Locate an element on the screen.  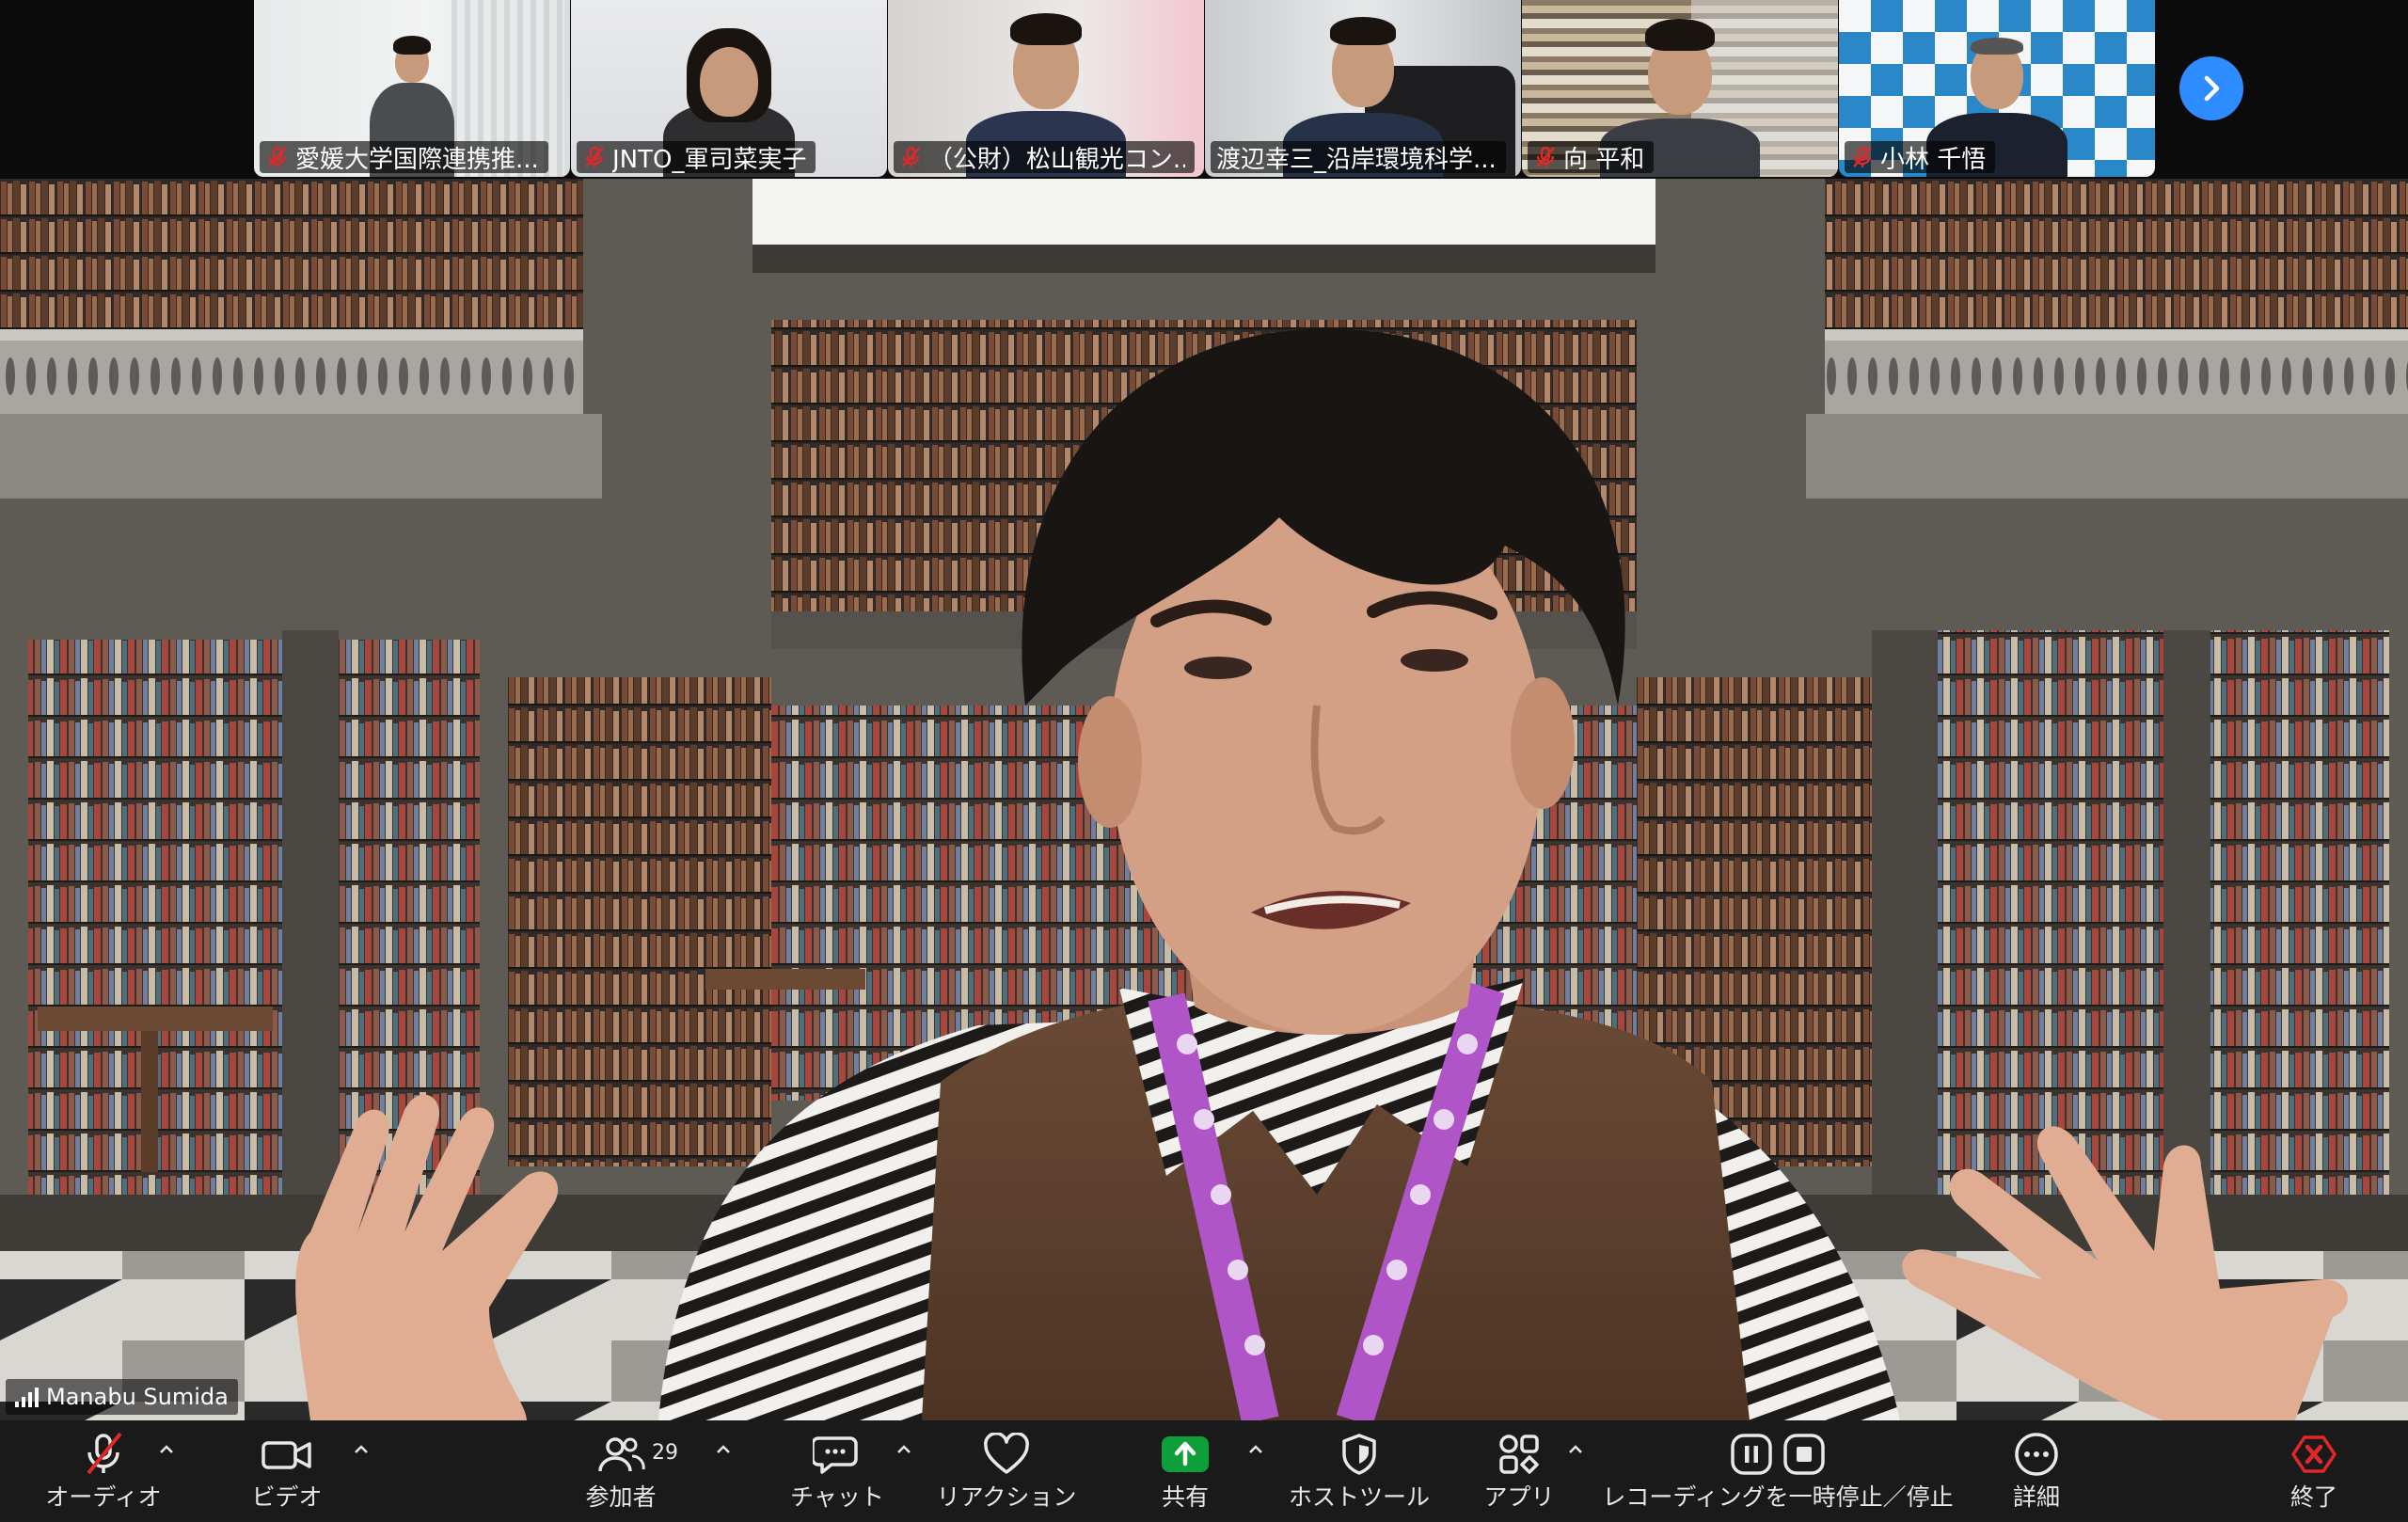
more-button: 詳細 is located at coordinates (2037, 1471).